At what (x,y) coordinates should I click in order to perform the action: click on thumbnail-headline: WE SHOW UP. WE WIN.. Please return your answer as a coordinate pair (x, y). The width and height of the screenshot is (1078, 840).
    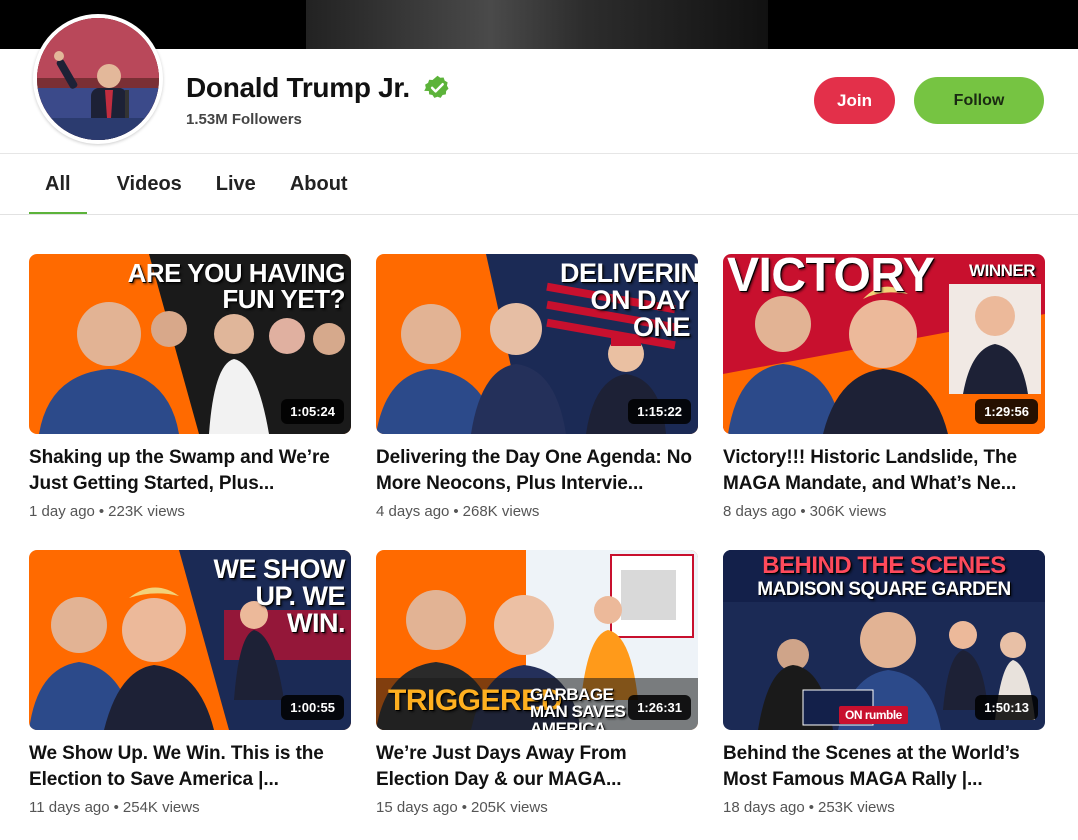
    Looking at the image, I should click on (279, 596).